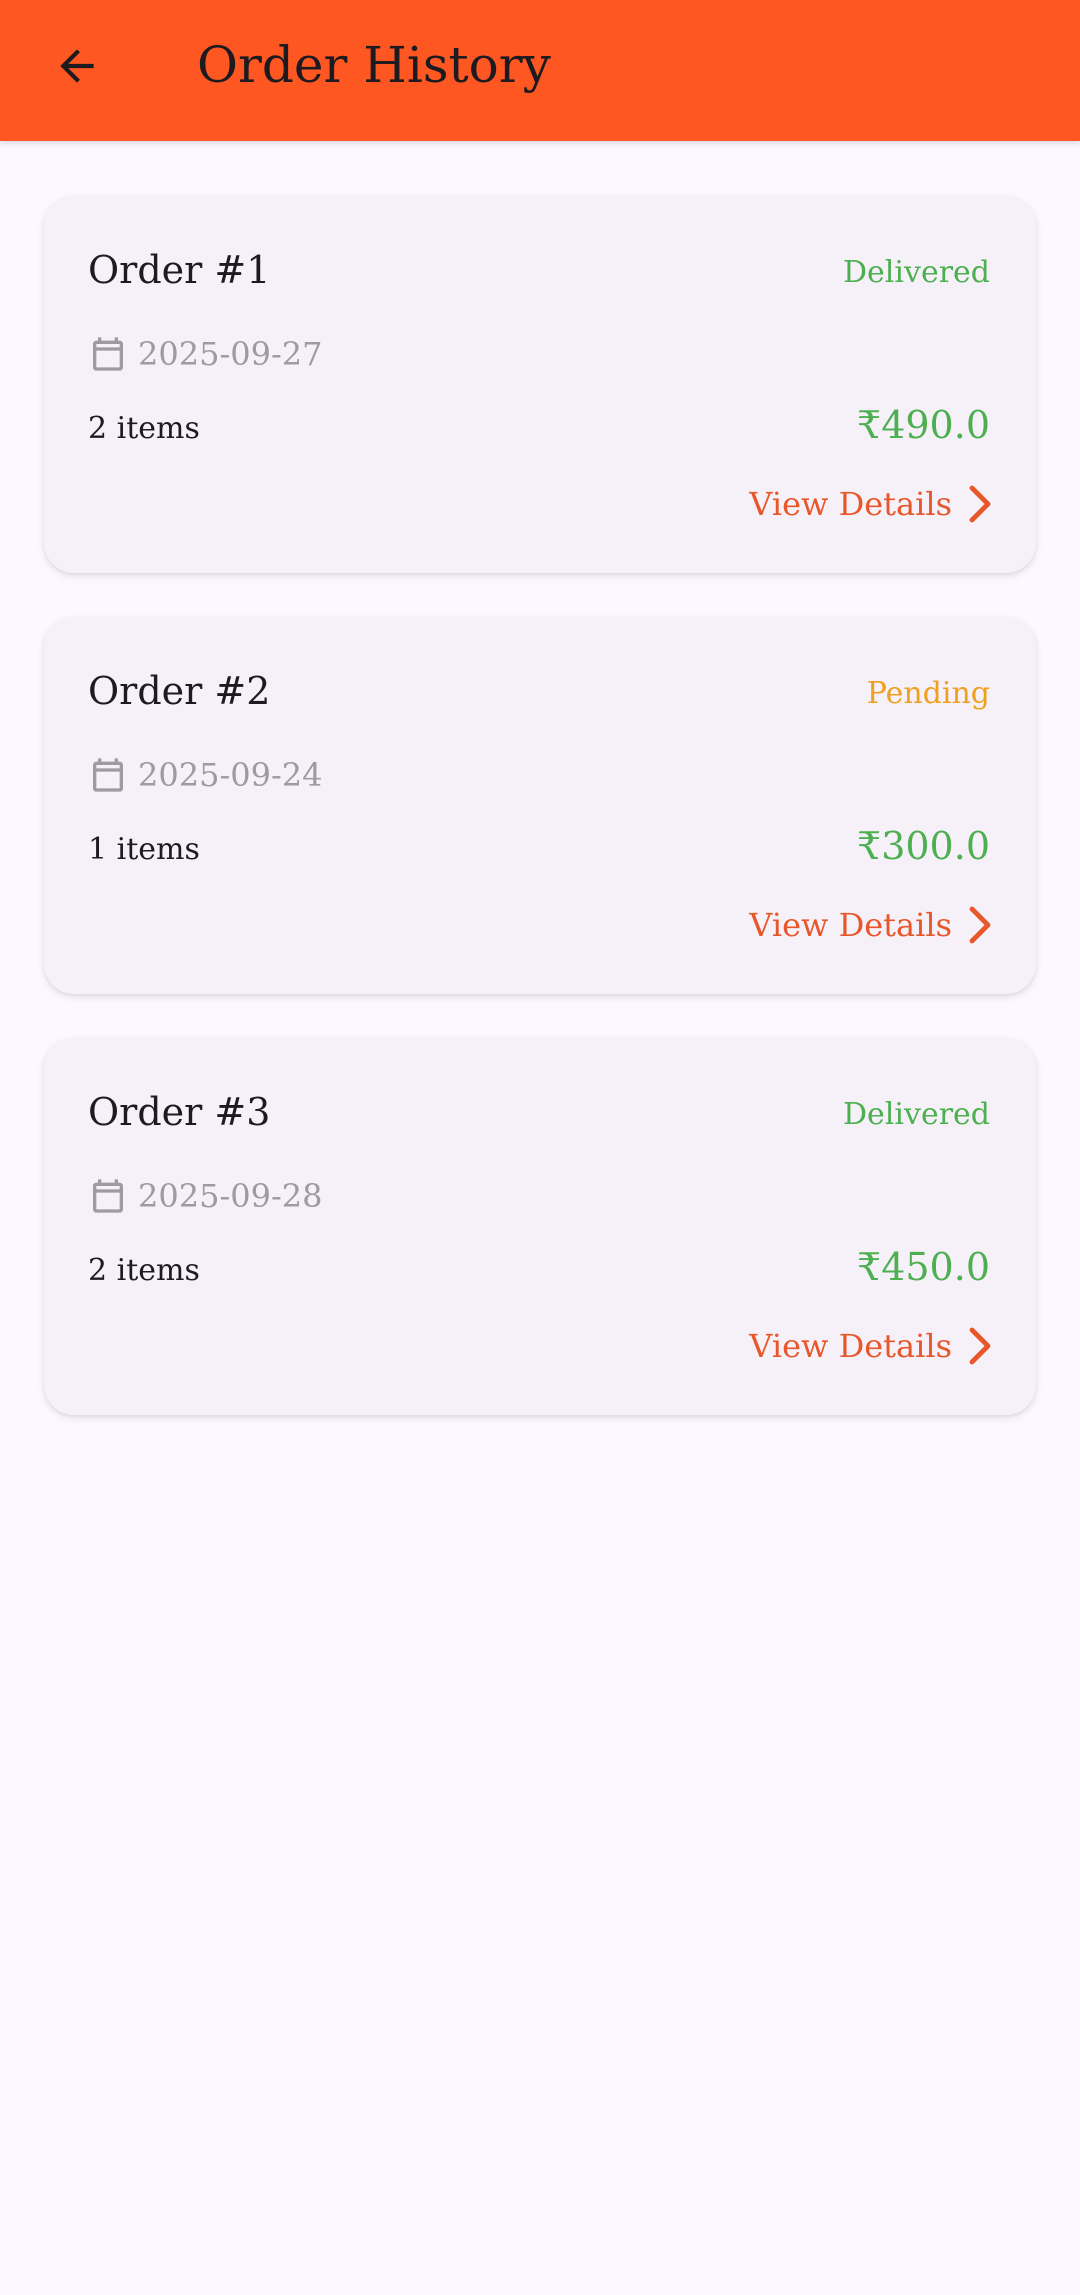 The image size is (1080, 2295). Describe the element at coordinates (923, 1267) in the screenshot. I see `order-price: ₹450.0` at that location.